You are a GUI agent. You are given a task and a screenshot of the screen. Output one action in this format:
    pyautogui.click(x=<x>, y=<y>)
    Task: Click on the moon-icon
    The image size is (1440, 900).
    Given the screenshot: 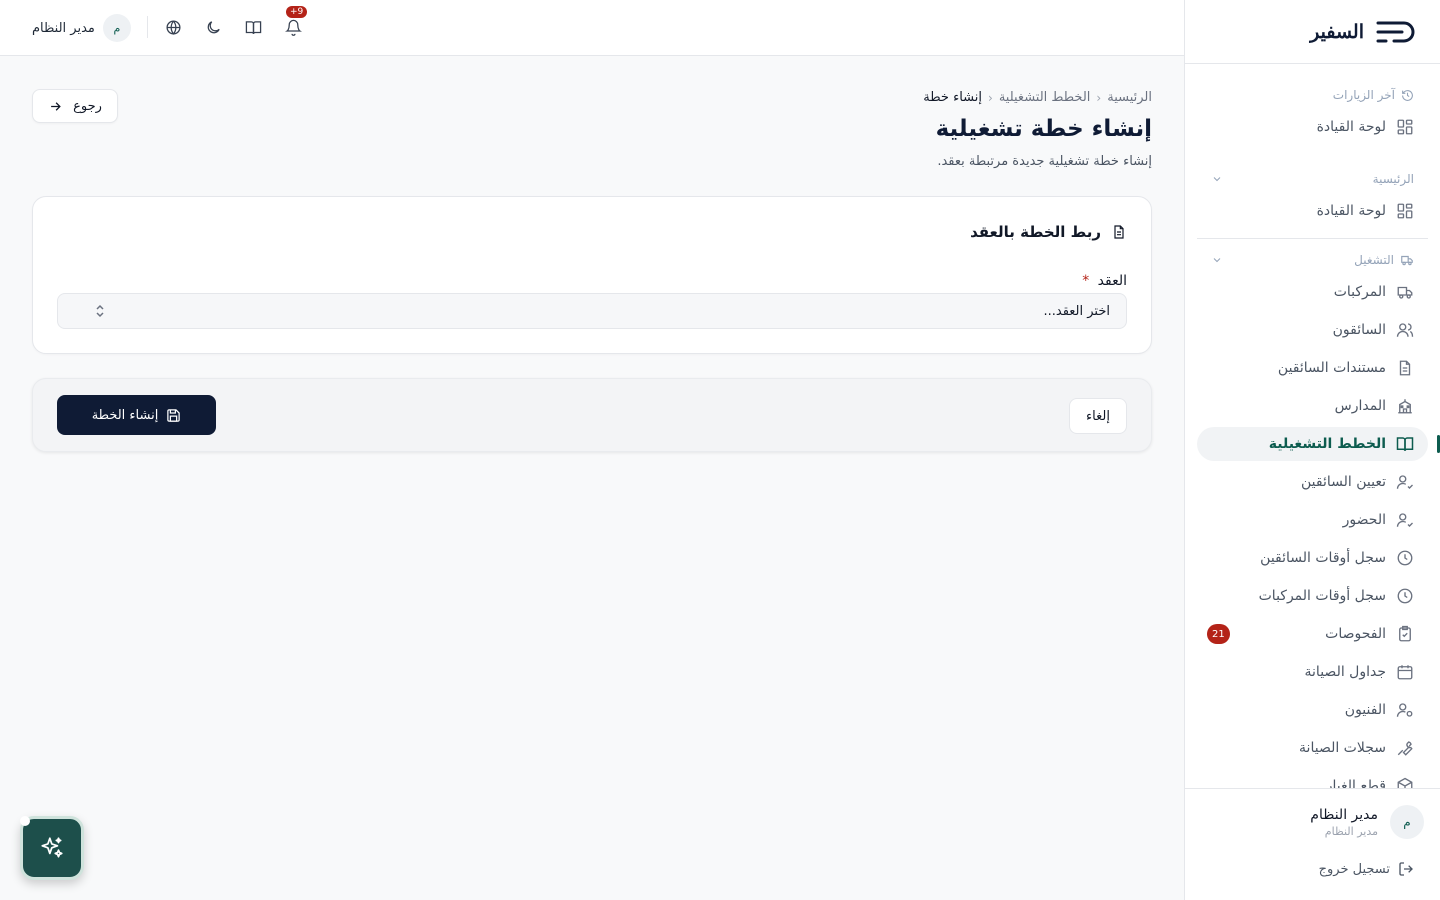 What is the action you would take?
    pyautogui.click(x=213, y=27)
    